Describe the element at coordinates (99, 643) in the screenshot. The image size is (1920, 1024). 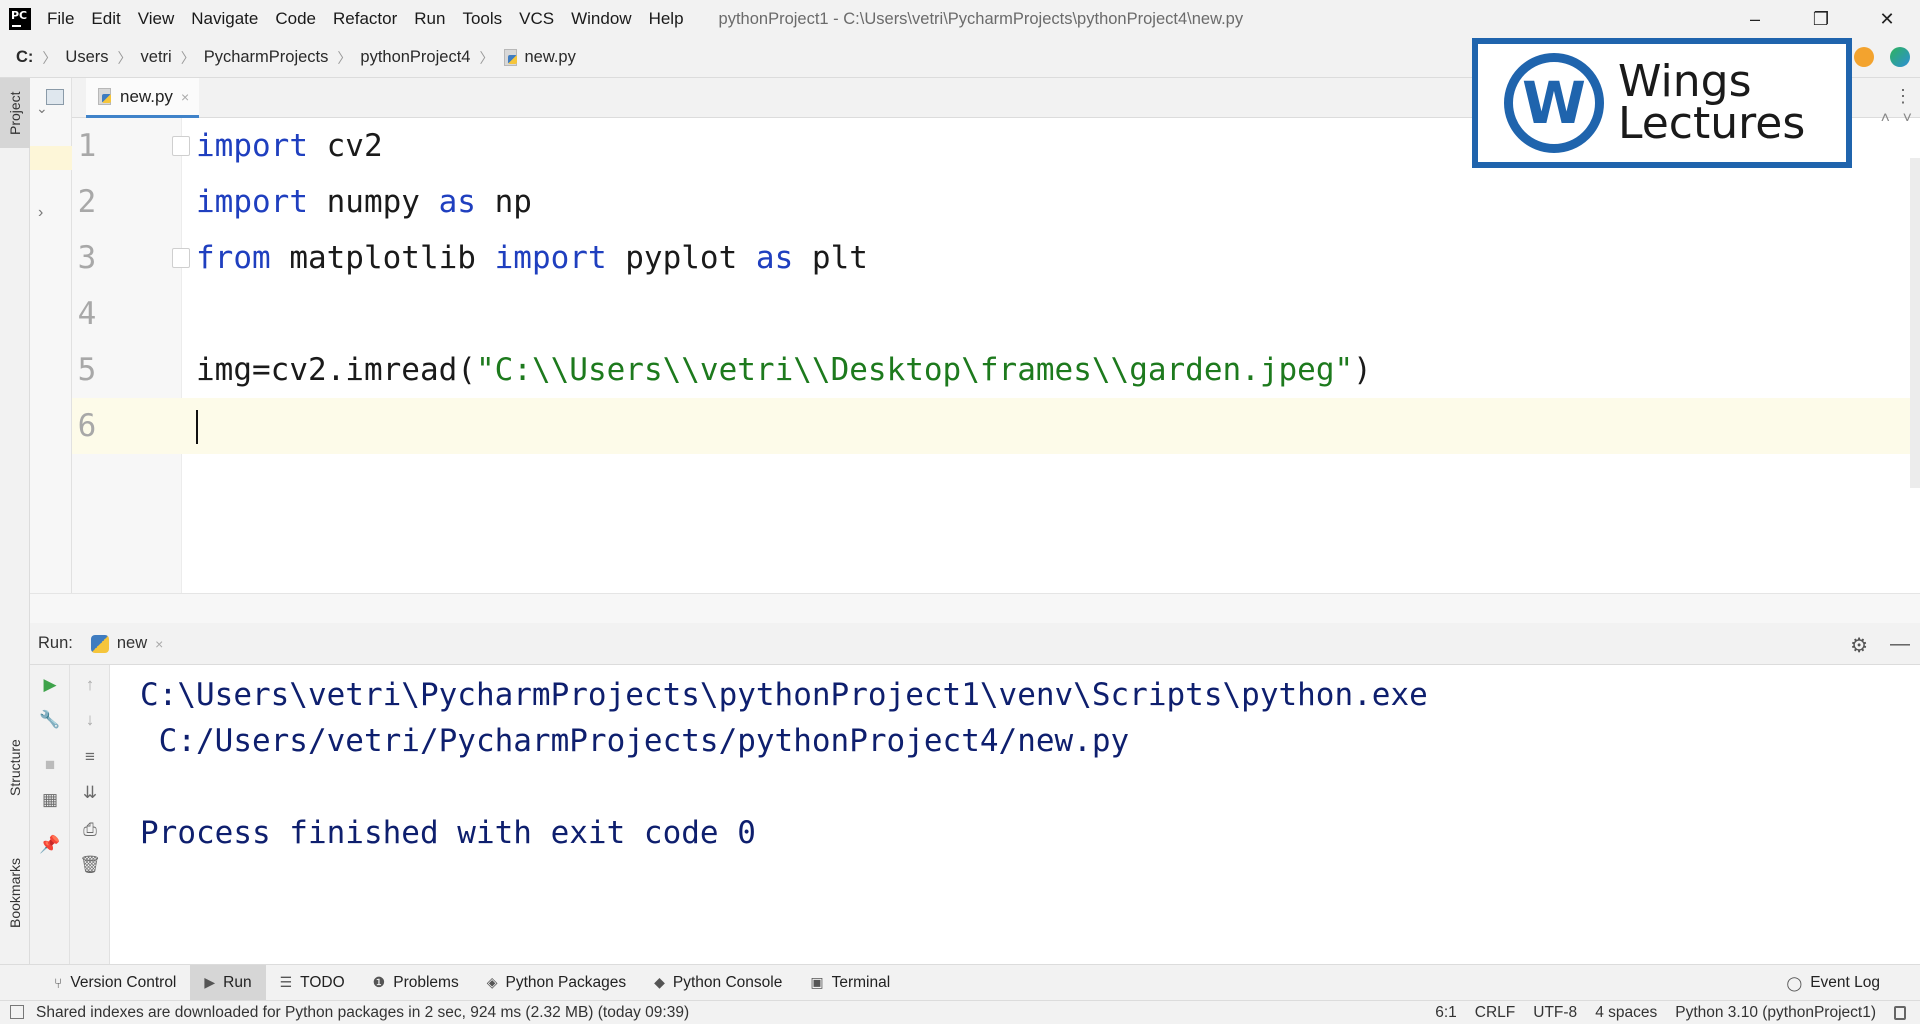
I see `python-icon` at that location.